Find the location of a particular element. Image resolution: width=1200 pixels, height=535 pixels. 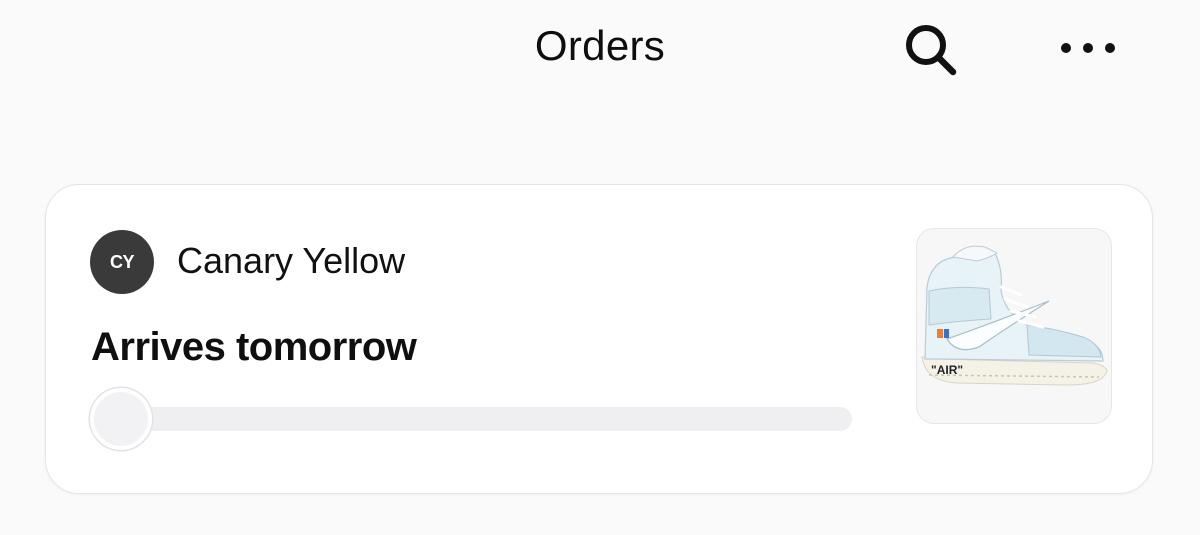

seller-name: Canary Yellow is located at coordinates (291, 260).